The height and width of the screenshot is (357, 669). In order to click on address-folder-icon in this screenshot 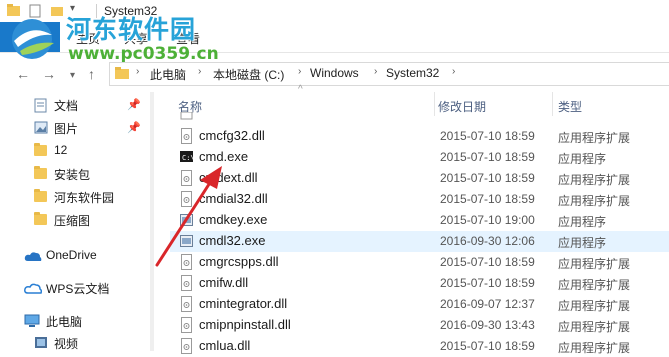, I will do `click(122, 73)`.